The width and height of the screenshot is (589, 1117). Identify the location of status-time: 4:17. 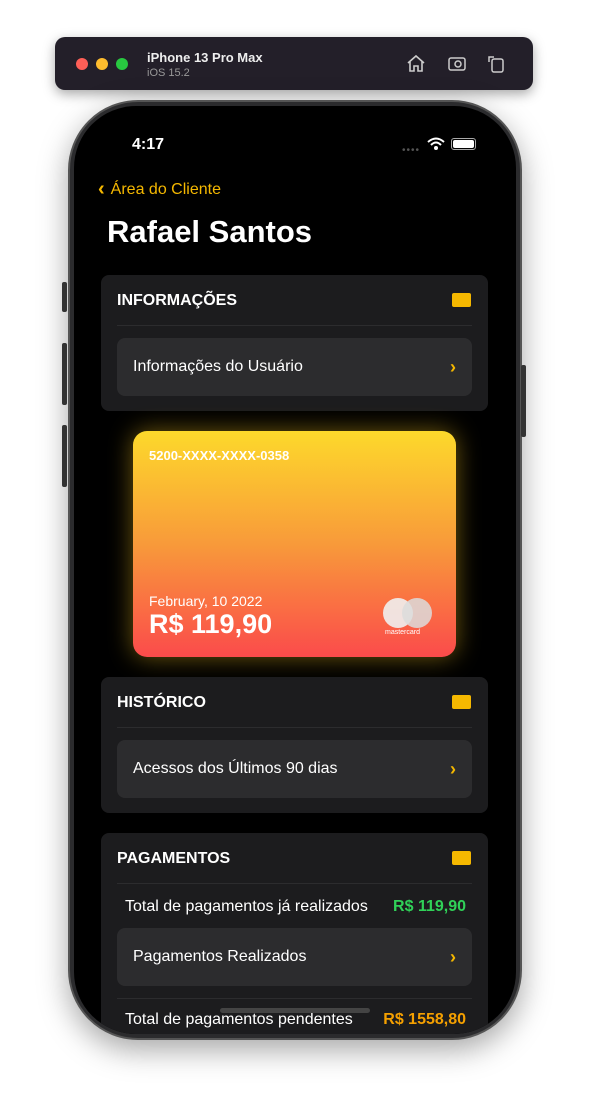
(148, 144).